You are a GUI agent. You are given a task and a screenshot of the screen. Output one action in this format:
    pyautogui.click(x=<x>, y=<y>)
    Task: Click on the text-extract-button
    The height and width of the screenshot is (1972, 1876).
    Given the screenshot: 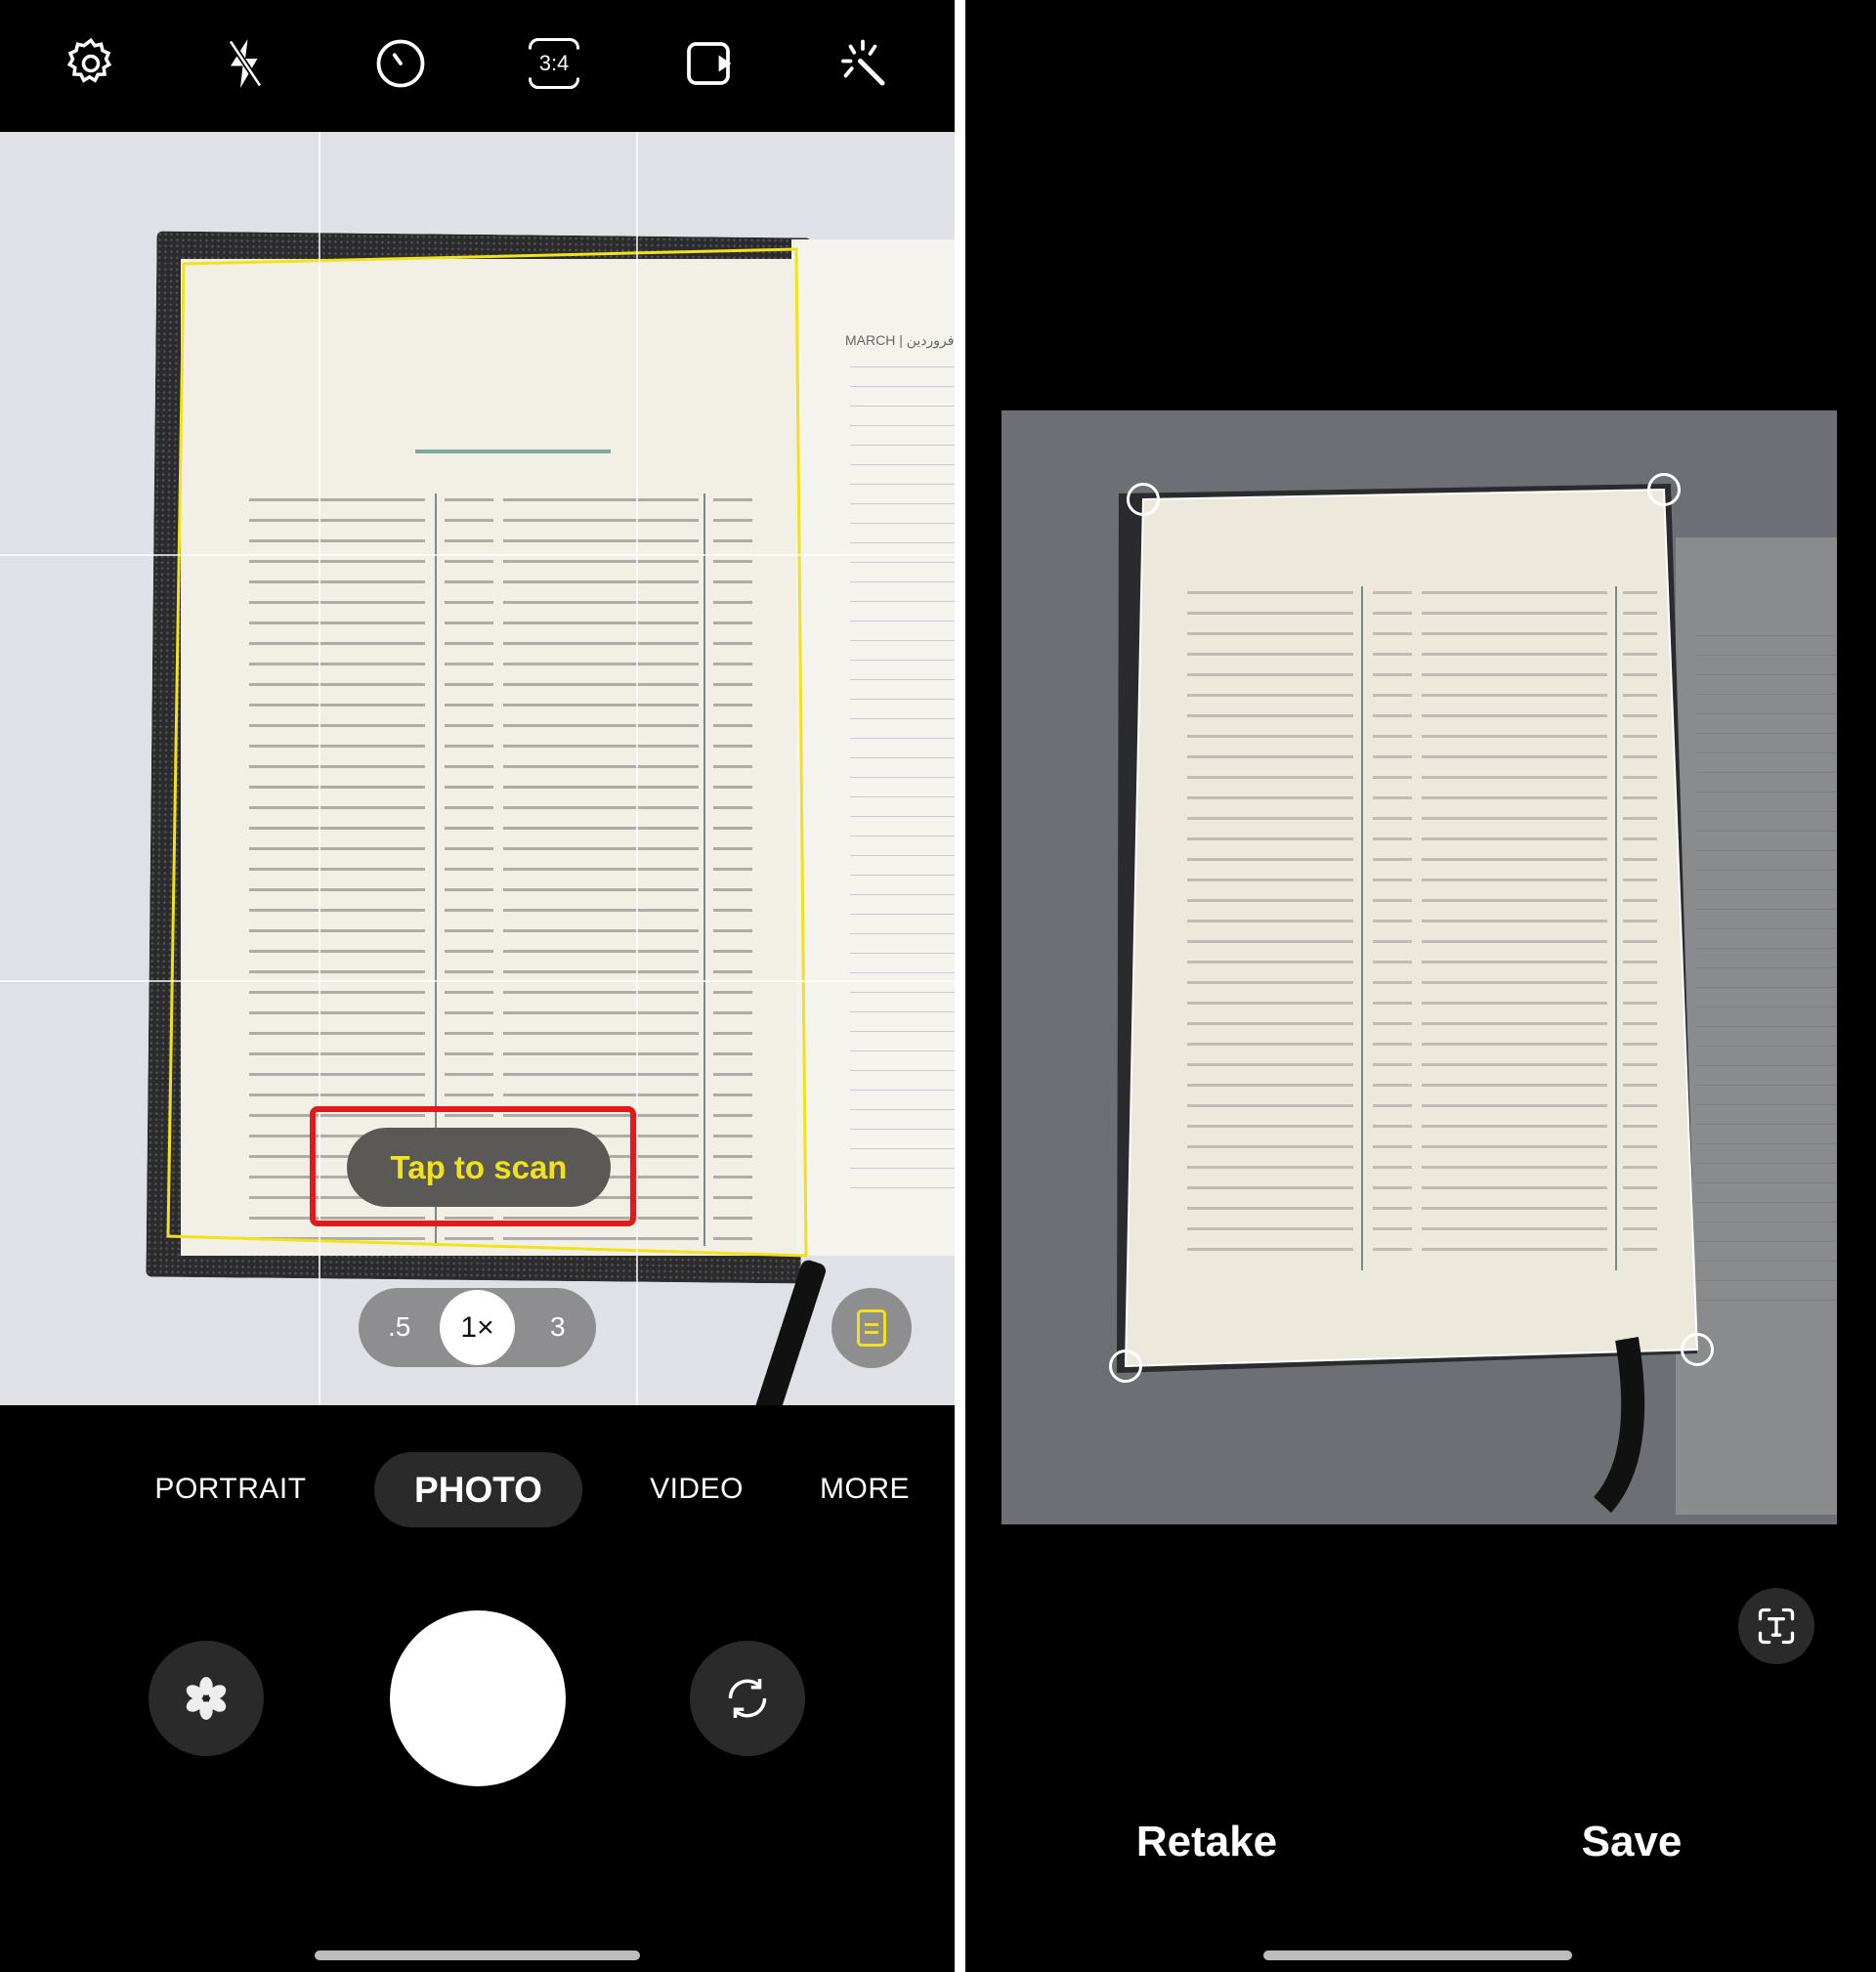 What is the action you would take?
    pyautogui.click(x=1776, y=1626)
    